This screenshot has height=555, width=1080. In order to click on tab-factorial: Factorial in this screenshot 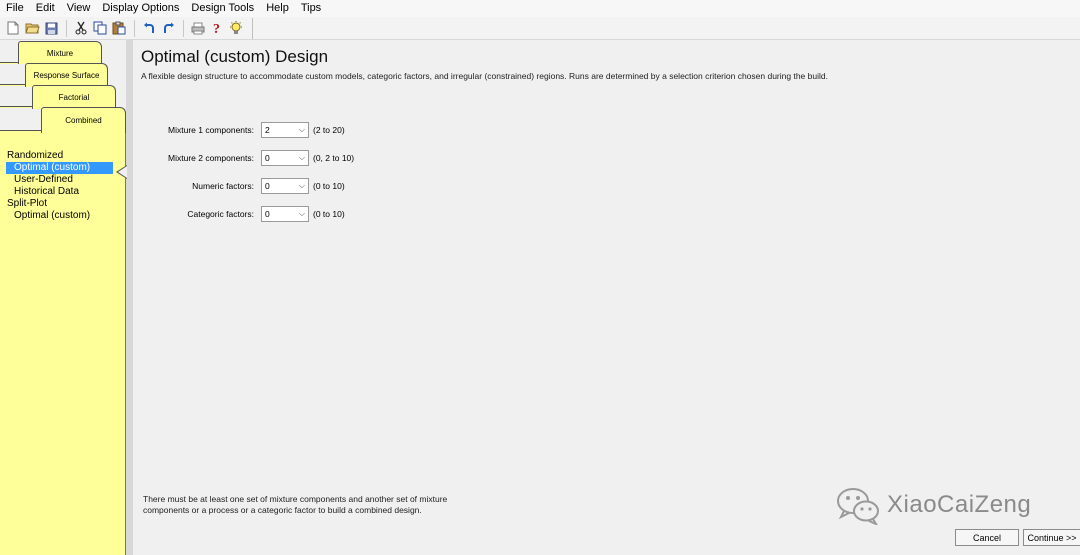, I will do `click(74, 97)`.